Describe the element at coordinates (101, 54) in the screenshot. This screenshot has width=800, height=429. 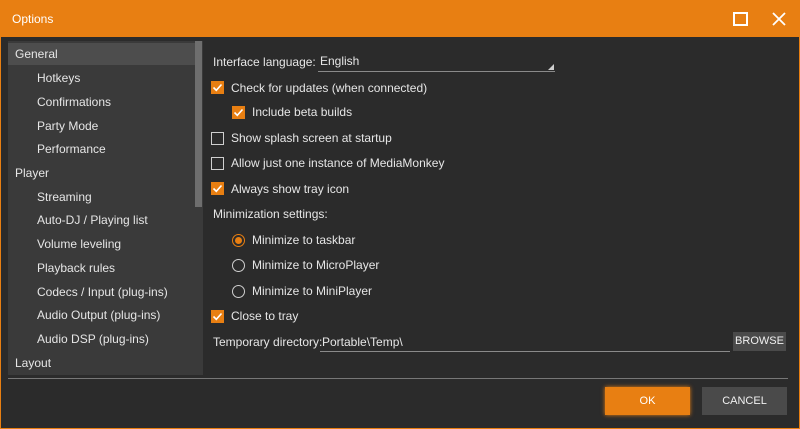
I see `sidebar-item-general: General` at that location.